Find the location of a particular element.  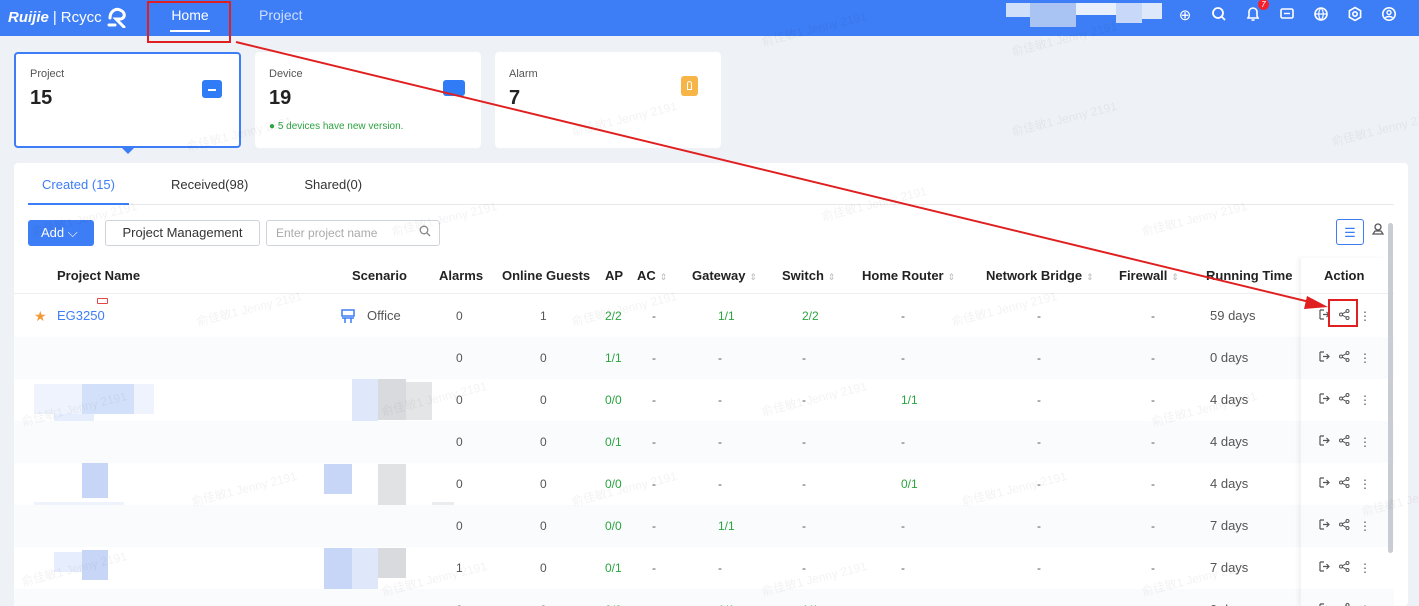

search-icon is located at coordinates (1219, 16).